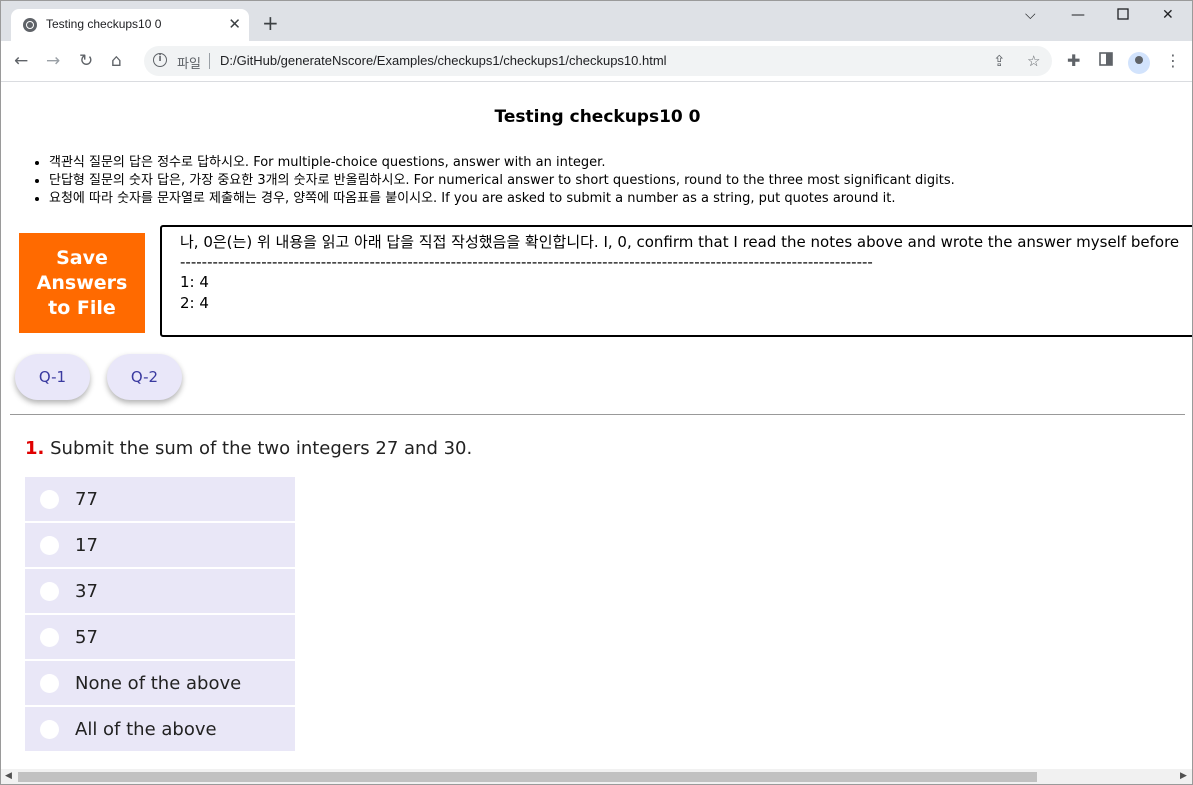 The height and width of the screenshot is (785, 1193). Describe the element at coordinates (116, 61) in the screenshot. I see `home-icon: ⌂` at that location.